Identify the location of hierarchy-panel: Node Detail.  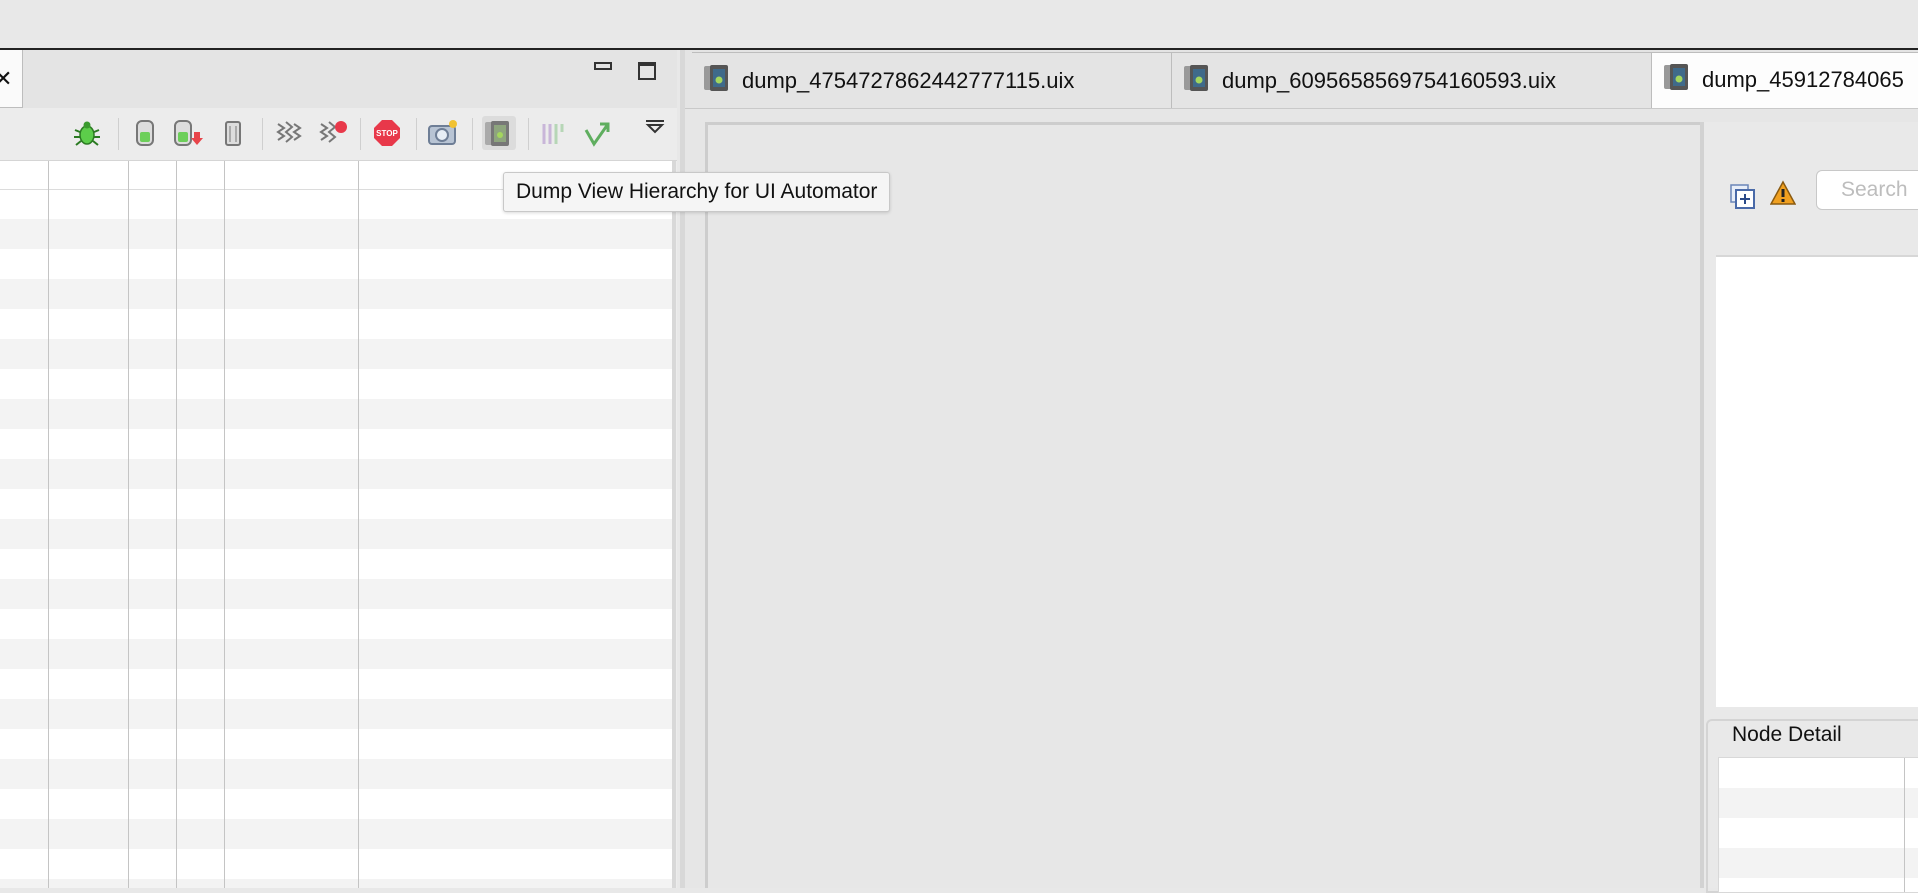
(1809, 507).